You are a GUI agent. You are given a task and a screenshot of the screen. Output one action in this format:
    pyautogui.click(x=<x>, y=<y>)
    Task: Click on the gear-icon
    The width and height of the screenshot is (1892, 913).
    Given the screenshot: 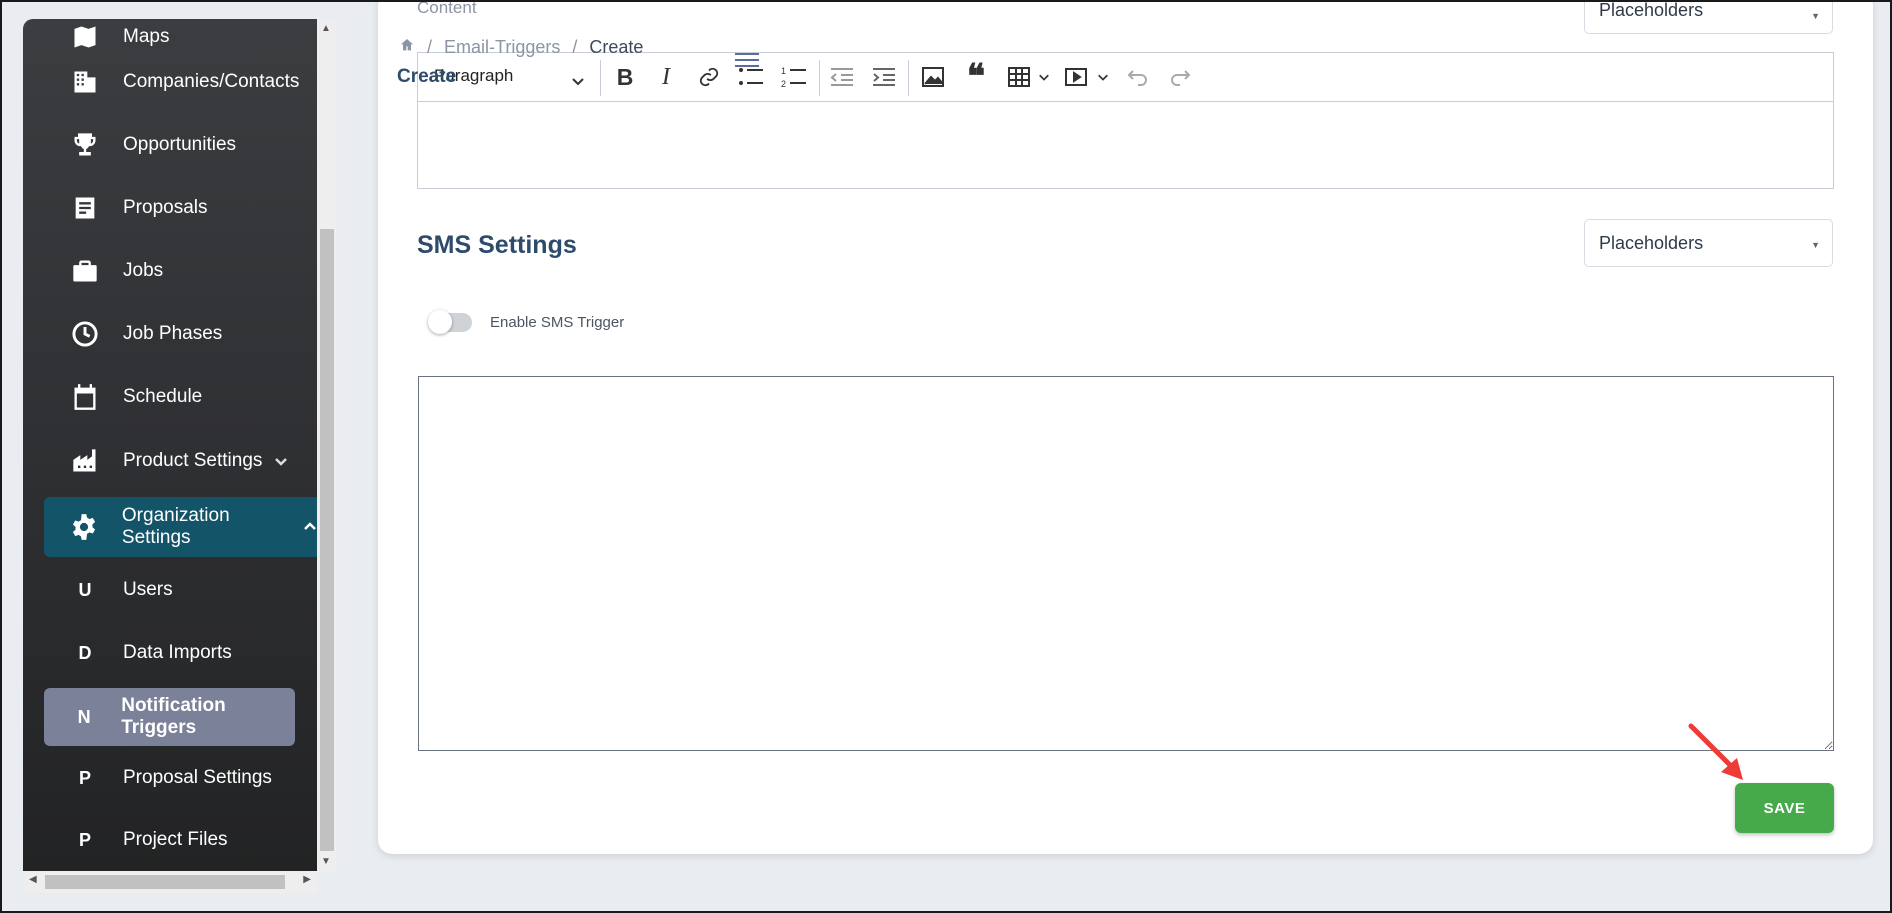 What is the action you would take?
    pyautogui.click(x=84, y=527)
    